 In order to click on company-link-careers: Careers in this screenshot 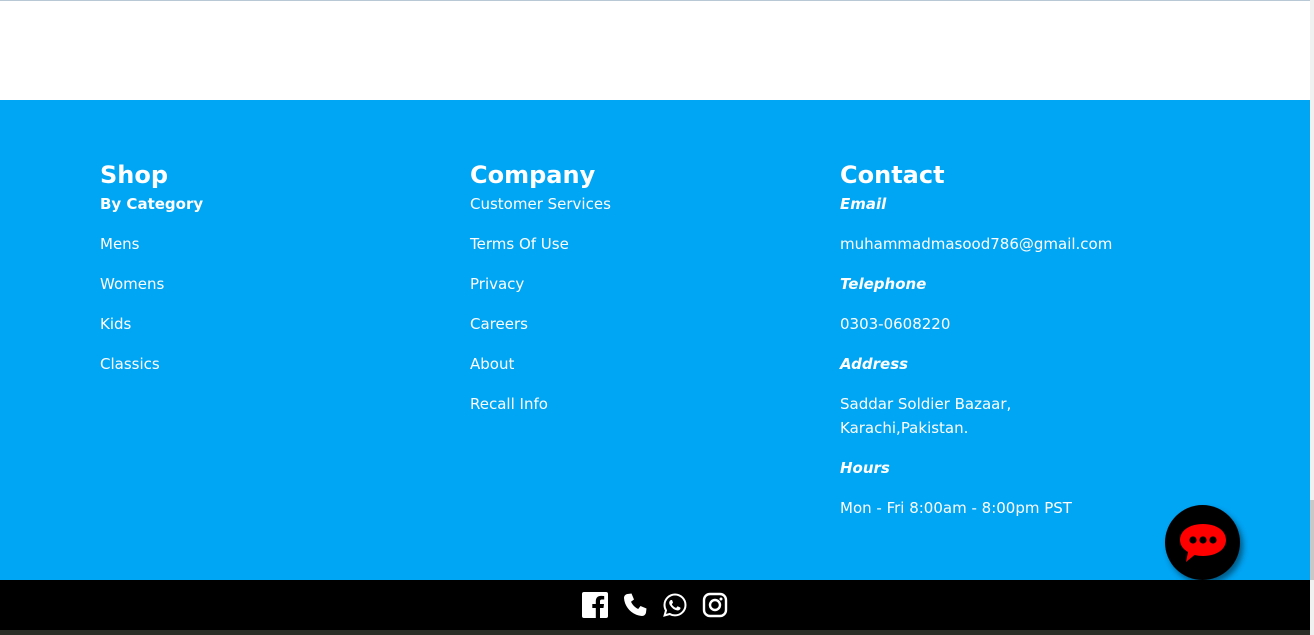, I will do `click(650, 324)`.